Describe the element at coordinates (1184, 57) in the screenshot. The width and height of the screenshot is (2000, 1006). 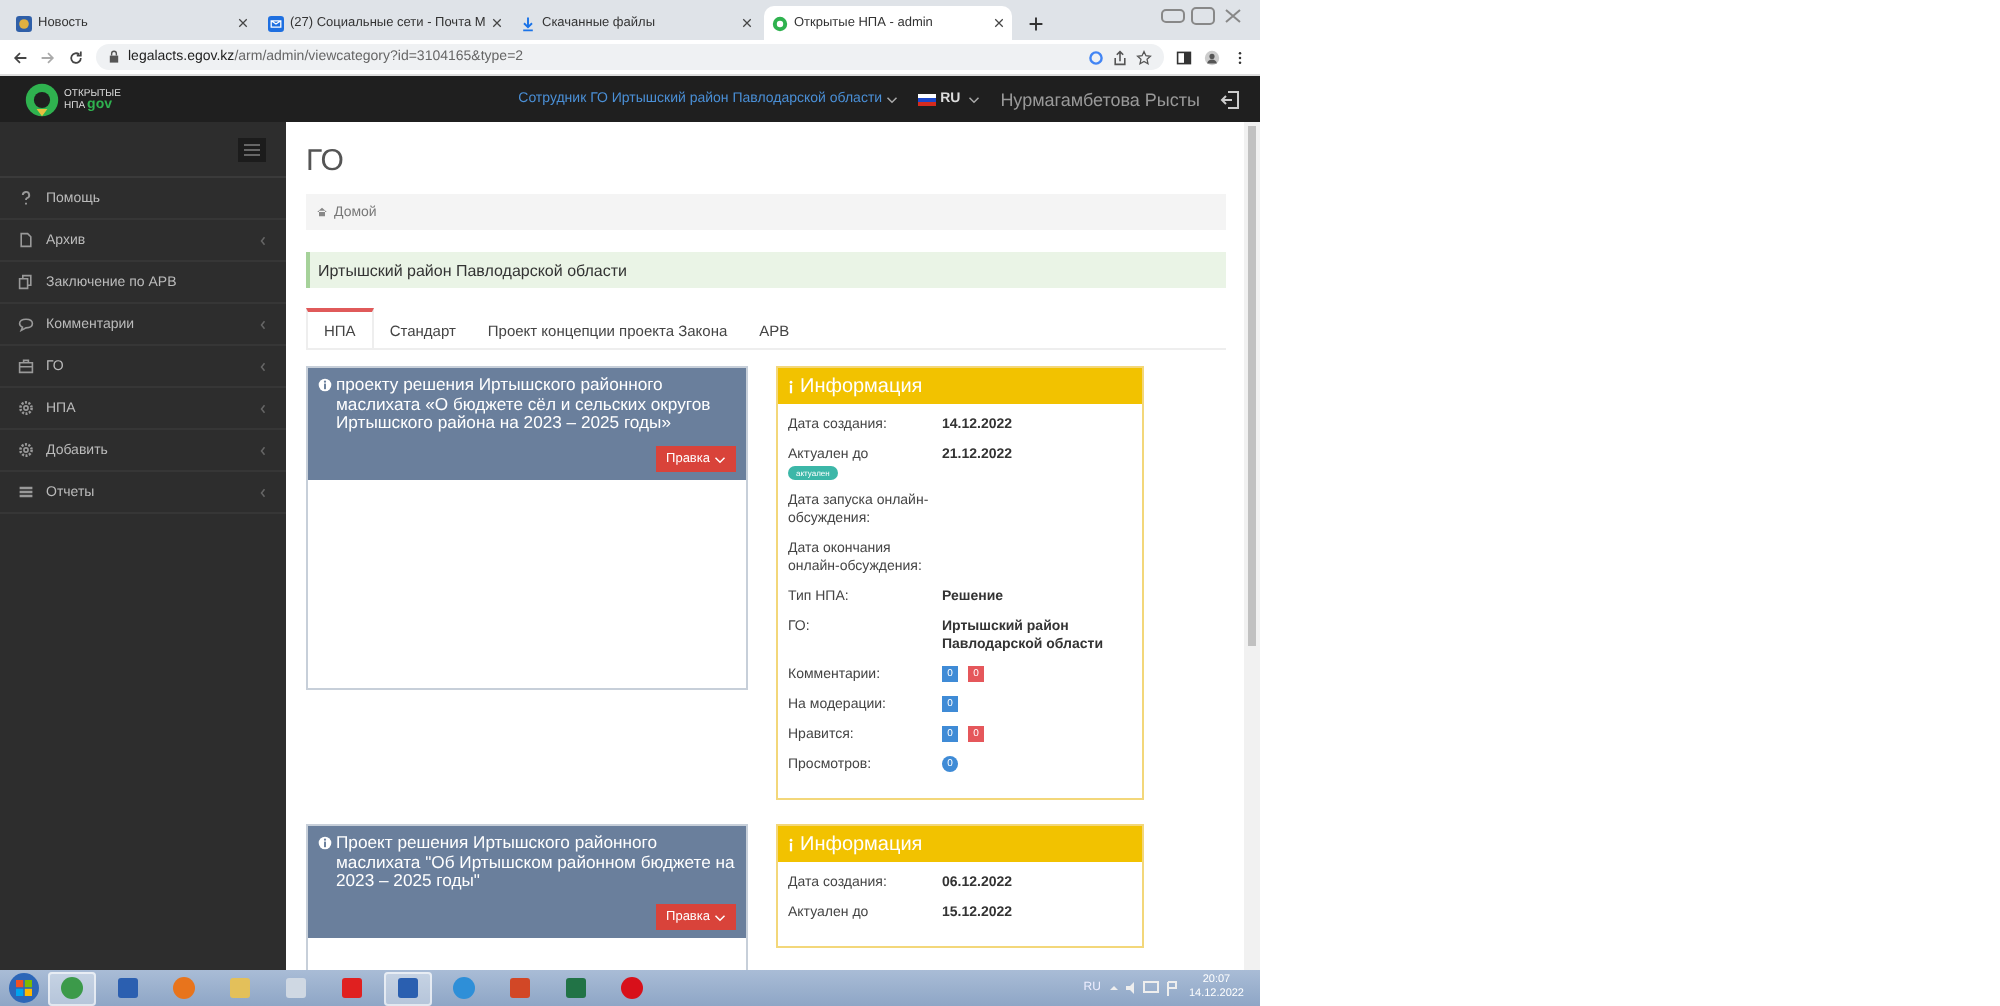
I see `side-panel-icon` at that location.